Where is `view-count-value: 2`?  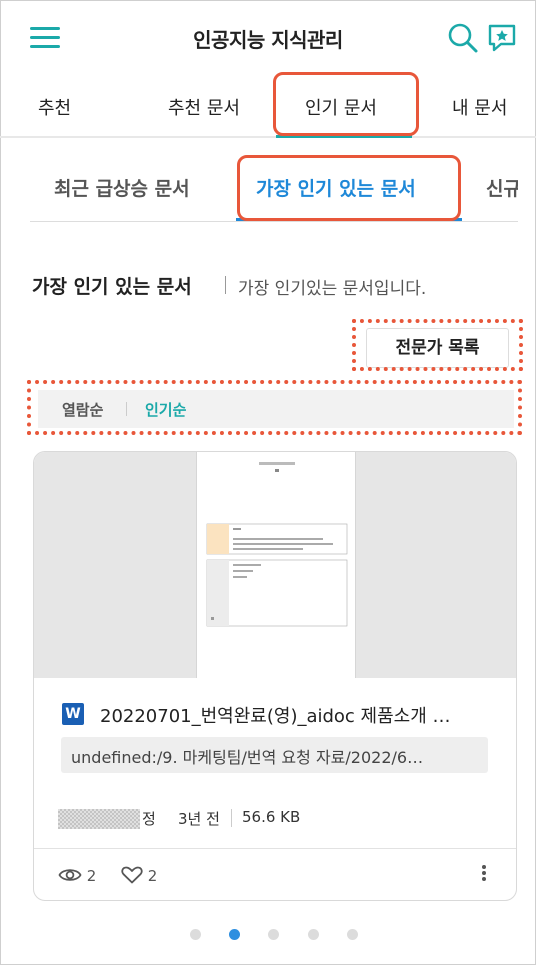 view-count-value: 2 is located at coordinates (91, 876).